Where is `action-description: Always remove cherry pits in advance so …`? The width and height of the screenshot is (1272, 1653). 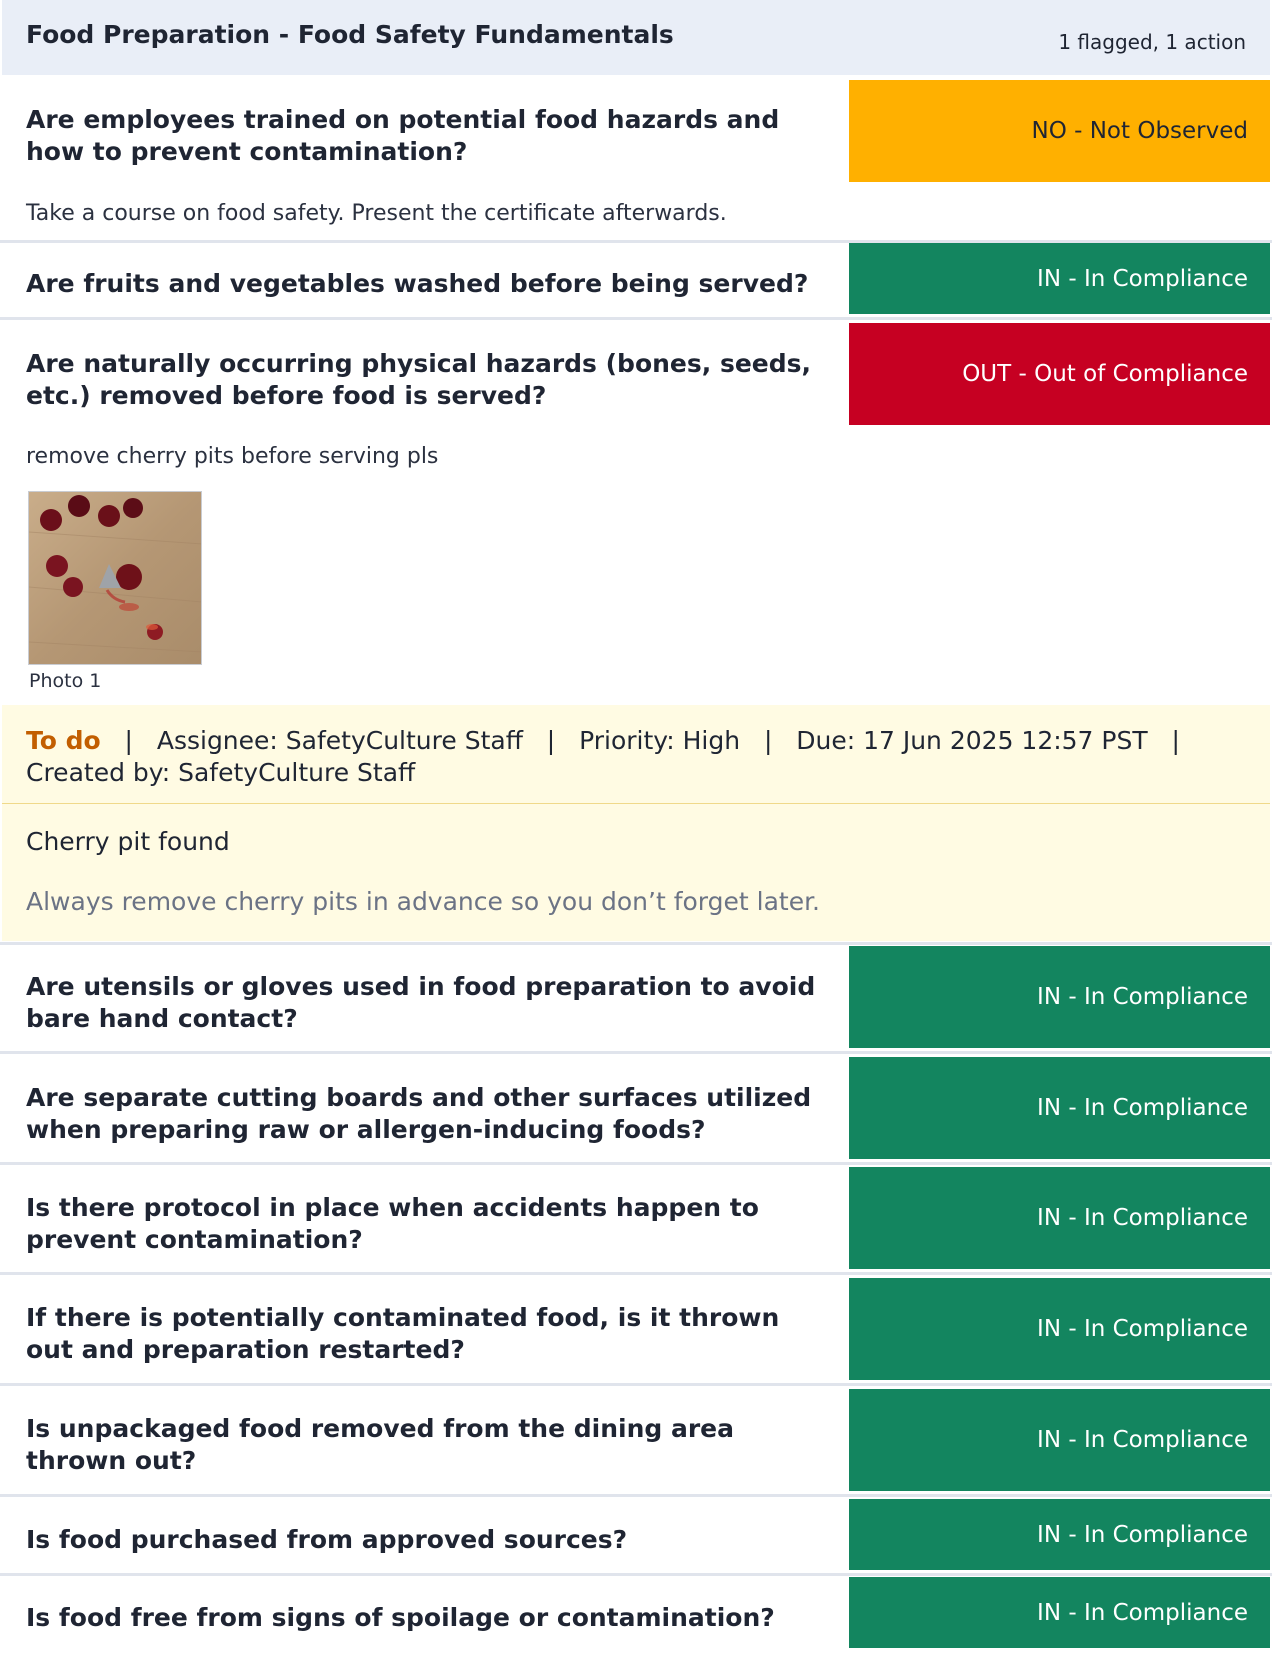
action-description: Always remove cherry pits in advance so … is located at coordinates (423, 901).